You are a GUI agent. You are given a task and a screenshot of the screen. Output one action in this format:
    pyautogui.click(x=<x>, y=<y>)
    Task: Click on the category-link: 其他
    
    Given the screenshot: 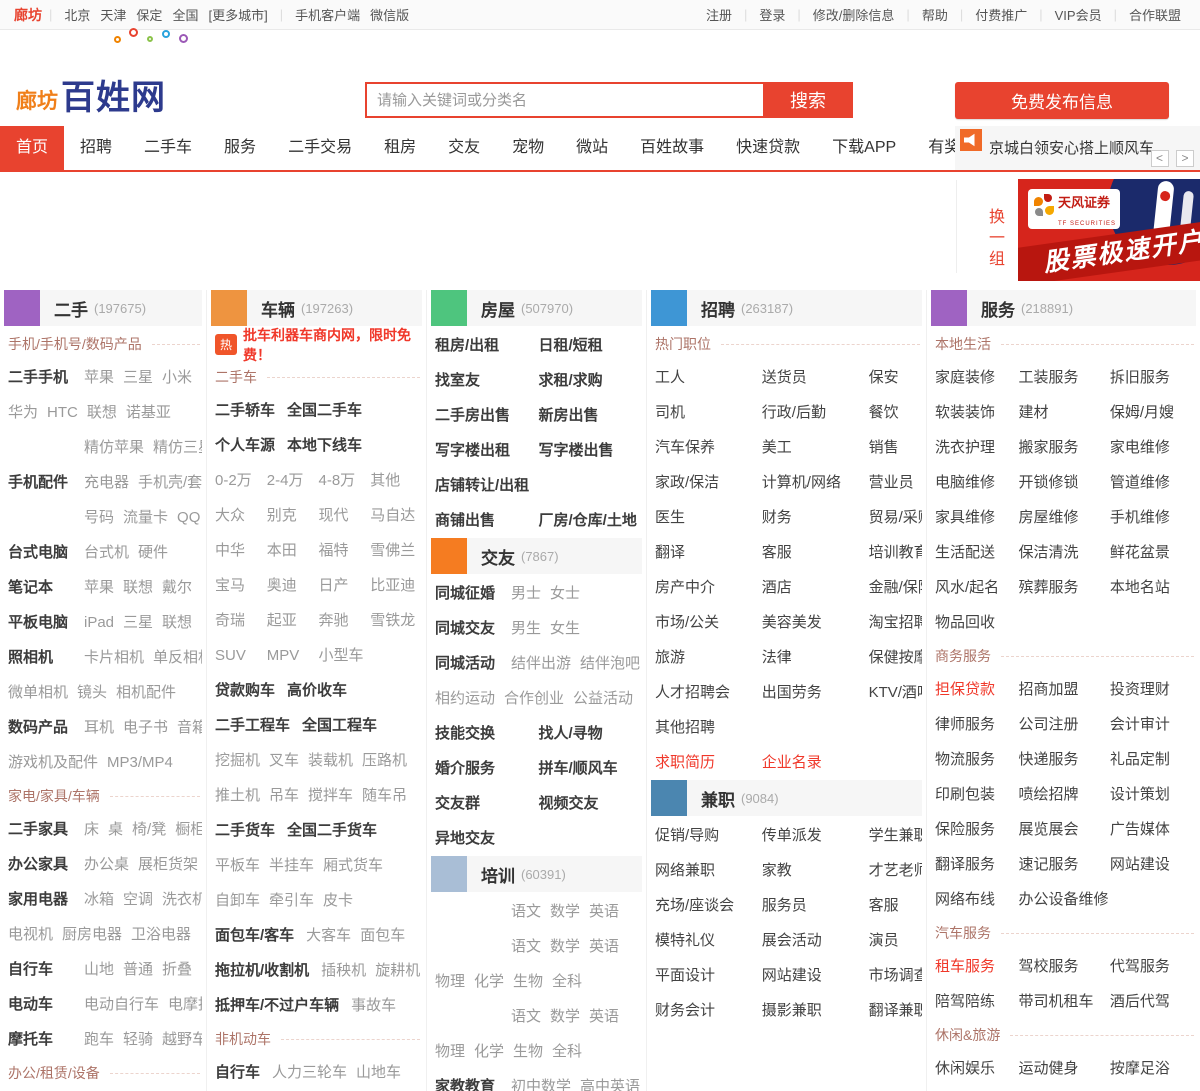 What is the action you would take?
    pyautogui.click(x=396, y=480)
    